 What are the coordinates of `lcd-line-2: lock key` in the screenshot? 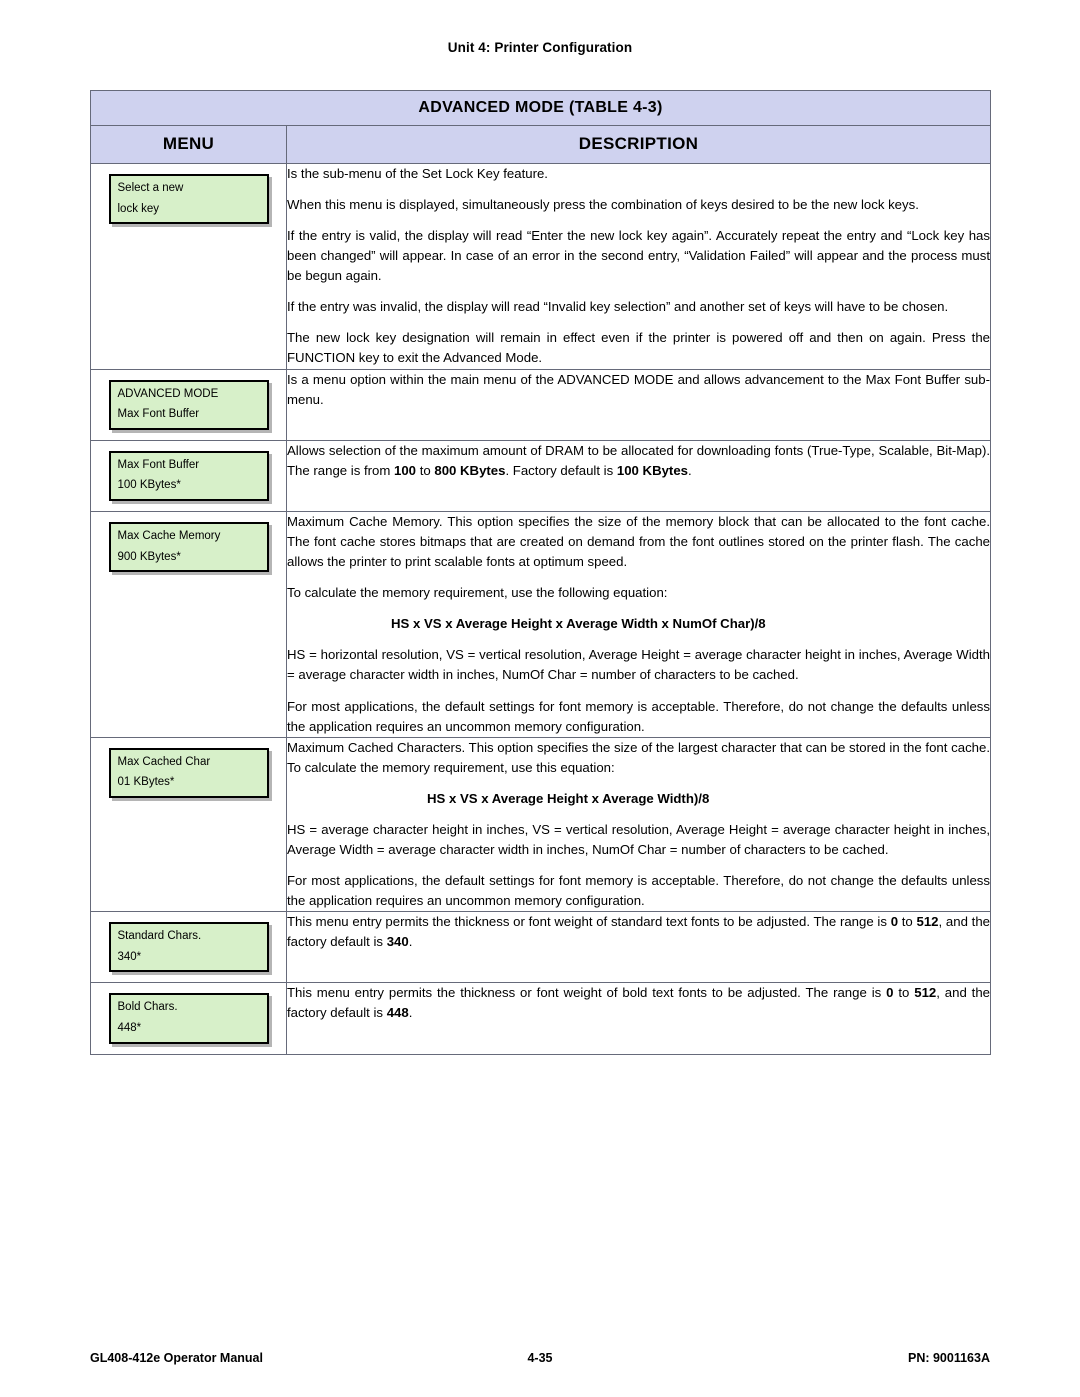 It's located at (138, 208).